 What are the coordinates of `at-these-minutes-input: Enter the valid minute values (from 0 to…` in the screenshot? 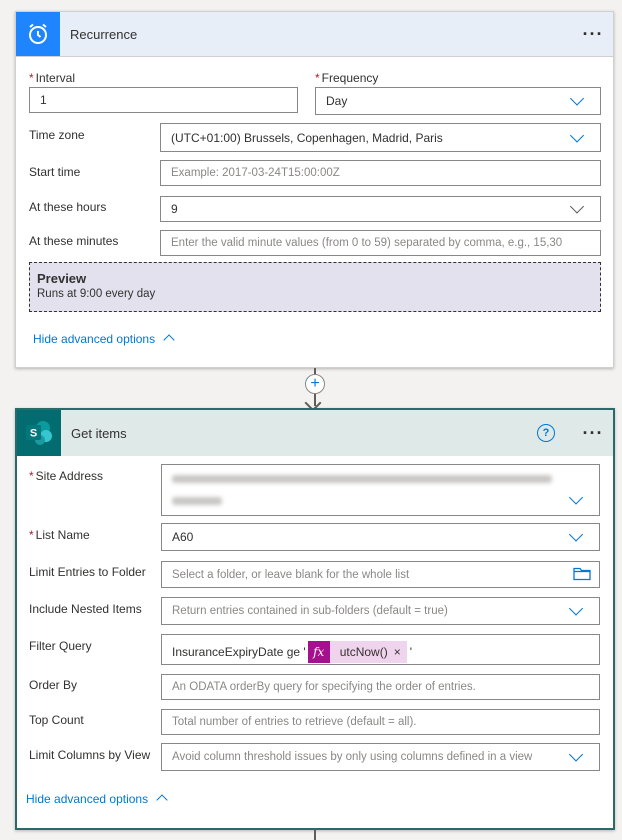 It's located at (380, 243).